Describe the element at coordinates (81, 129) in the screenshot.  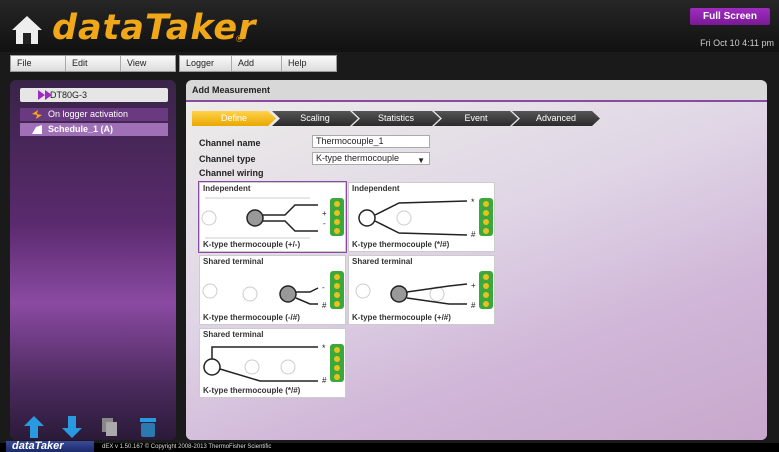
I see `schedule-label: Schedule_1 (A)` at that location.